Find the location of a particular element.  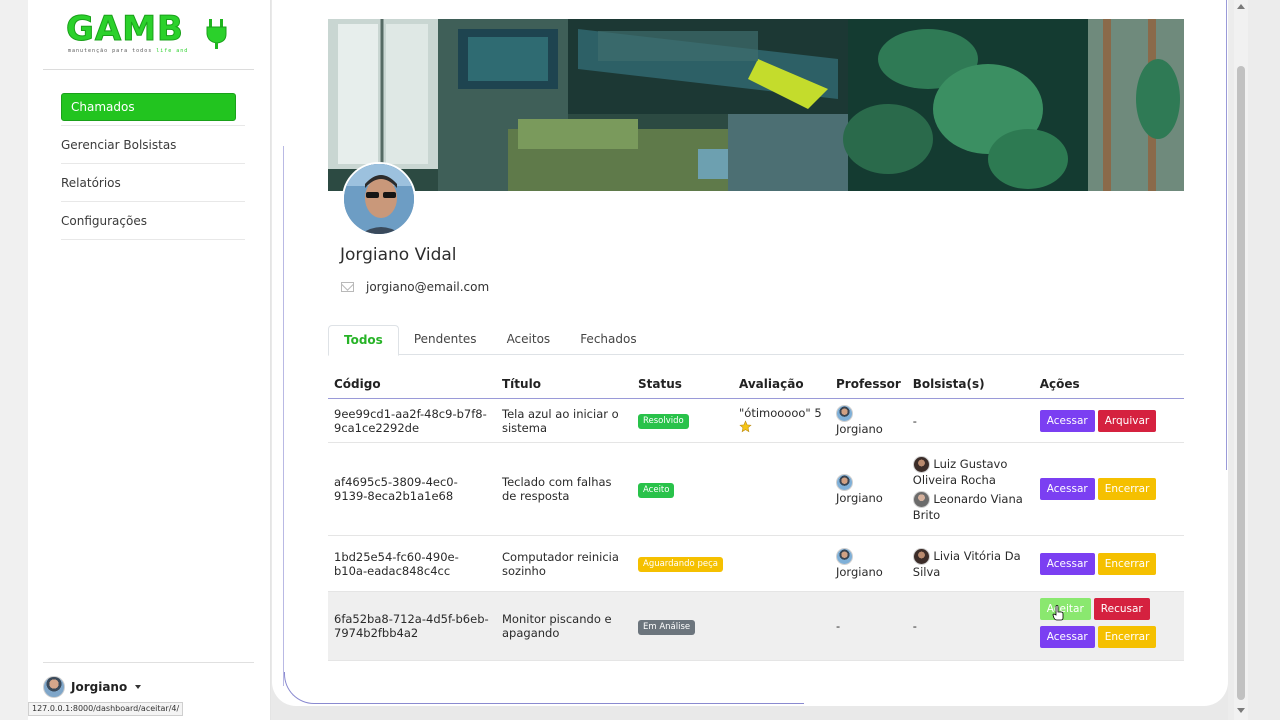

cell-status: Em Análise is located at coordinates (682, 626).